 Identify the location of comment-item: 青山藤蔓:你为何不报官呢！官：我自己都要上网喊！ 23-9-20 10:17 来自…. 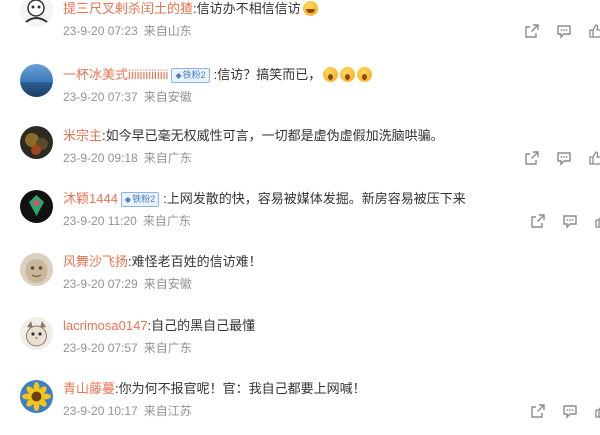
(300, 403).